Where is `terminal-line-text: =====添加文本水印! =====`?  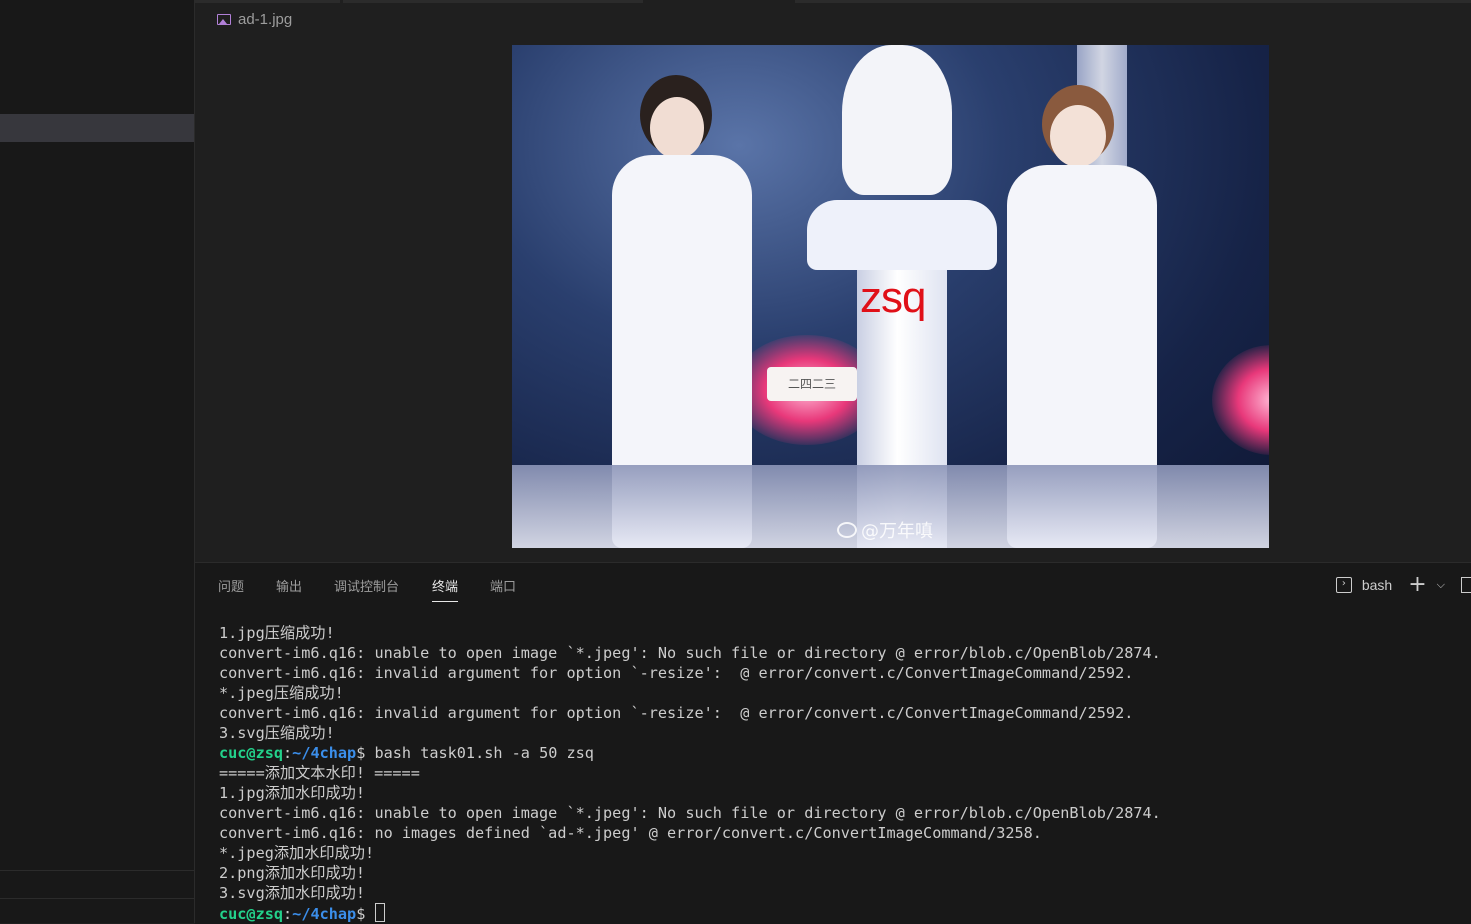 terminal-line-text: =====添加文本水印! ===== is located at coordinates (319, 773).